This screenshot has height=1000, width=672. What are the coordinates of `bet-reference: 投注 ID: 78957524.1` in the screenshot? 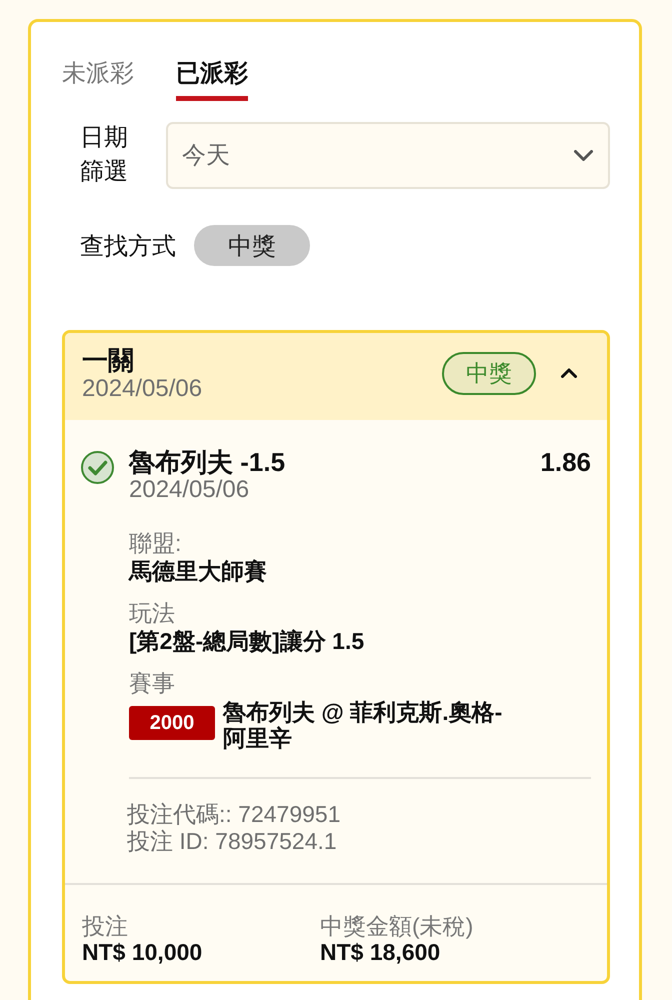 It's located at (232, 841).